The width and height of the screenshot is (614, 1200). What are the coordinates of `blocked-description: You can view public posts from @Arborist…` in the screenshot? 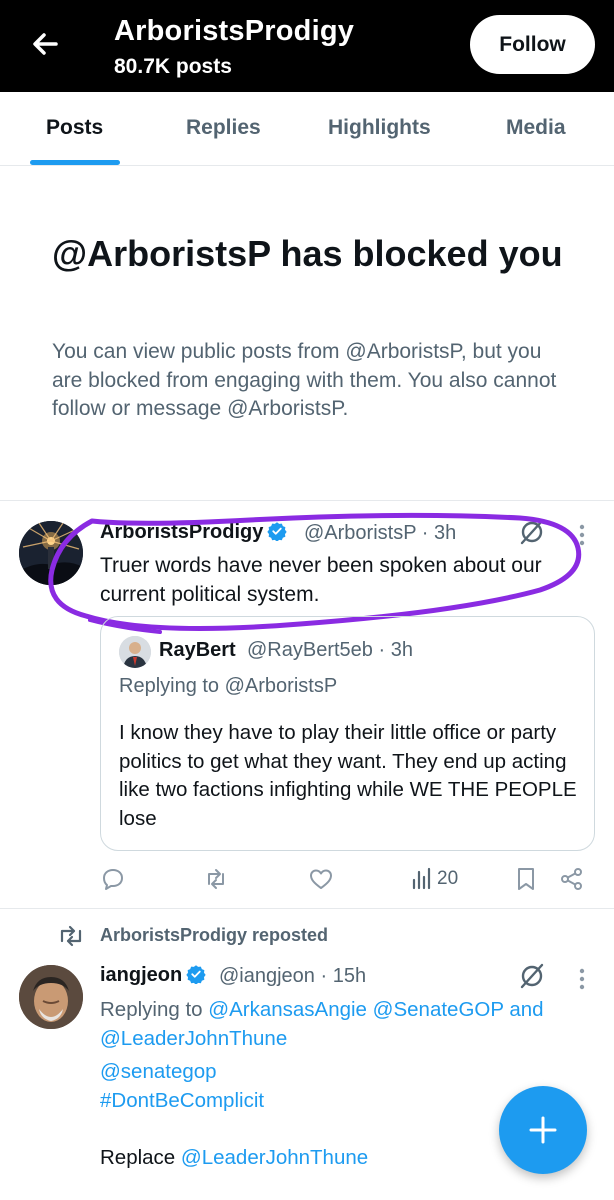 It's located at (304, 380).